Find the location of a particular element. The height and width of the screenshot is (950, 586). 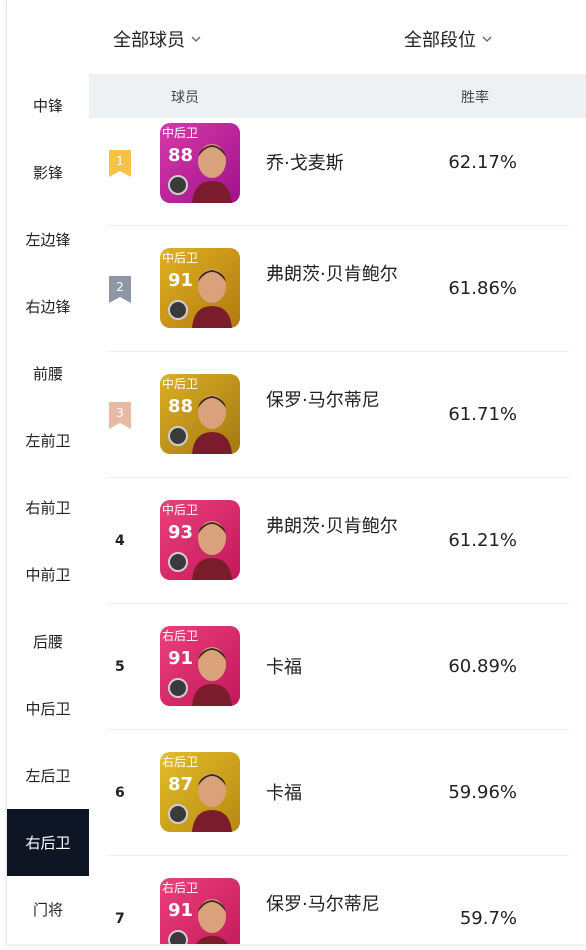

rank-flag-icon: 1 is located at coordinates (120, 163).